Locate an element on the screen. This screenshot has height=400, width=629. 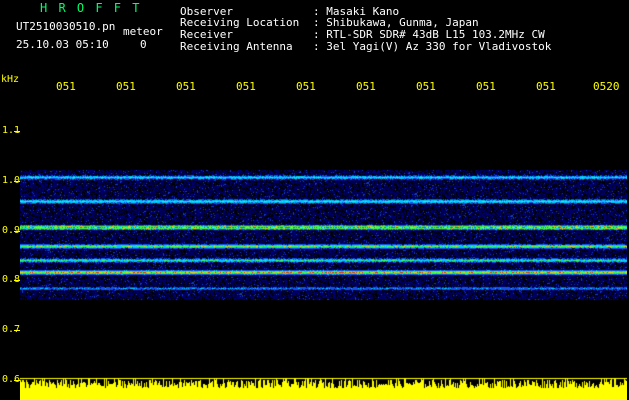
time-tick: 0520 is located at coordinates (606, 86).